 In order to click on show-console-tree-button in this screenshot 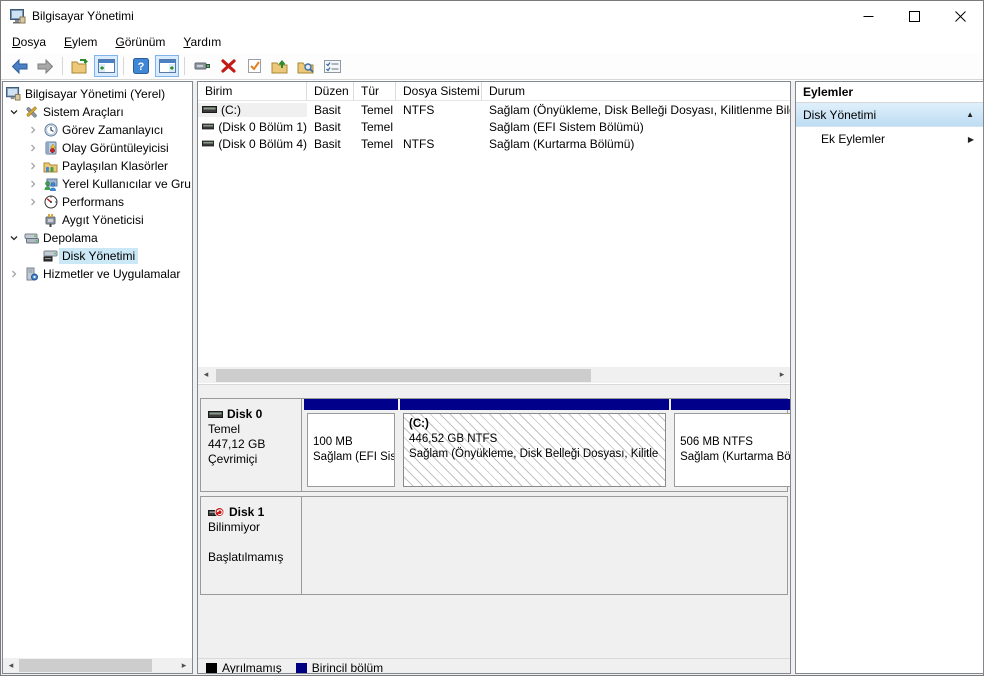, I will do `click(106, 66)`.